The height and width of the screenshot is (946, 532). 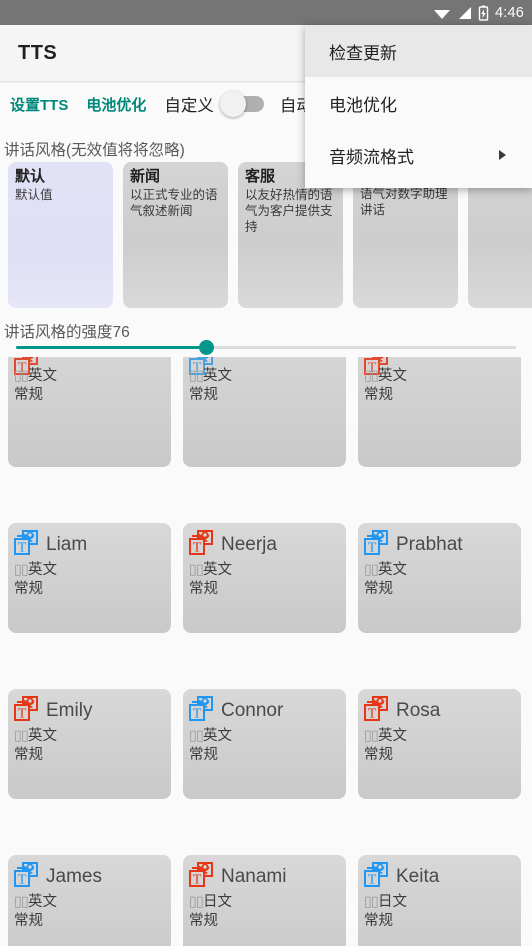 I want to click on voice-card: T ▯▯英文常规, so click(x=439, y=412).